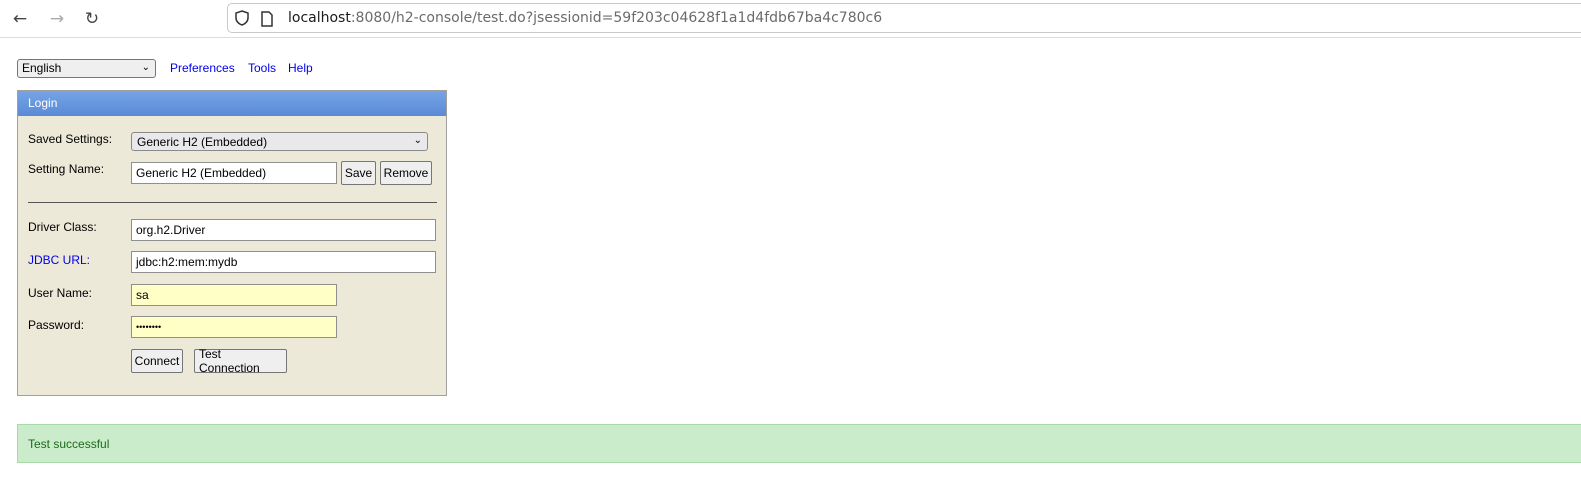  I want to click on help-link: Help, so click(300, 68).